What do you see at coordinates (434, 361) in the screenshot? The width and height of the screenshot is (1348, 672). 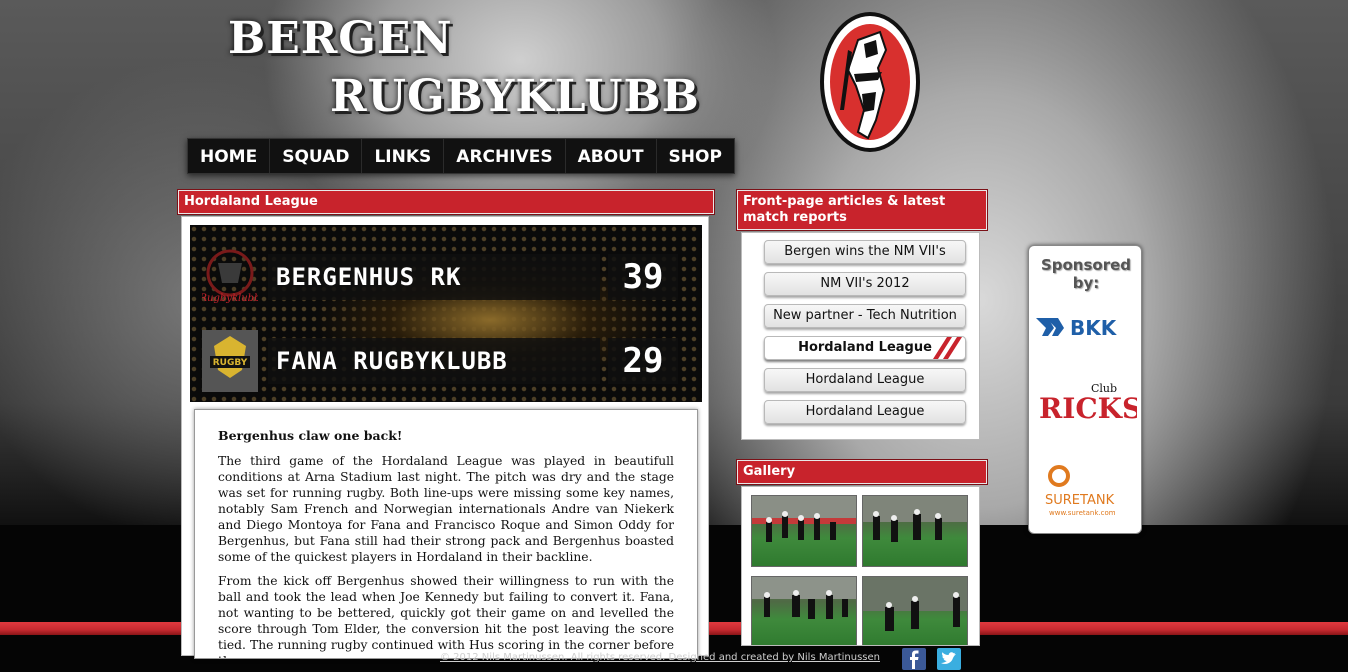 I see `away-team-name: FANA RUGBYKLUBB` at bounding box center [434, 361].